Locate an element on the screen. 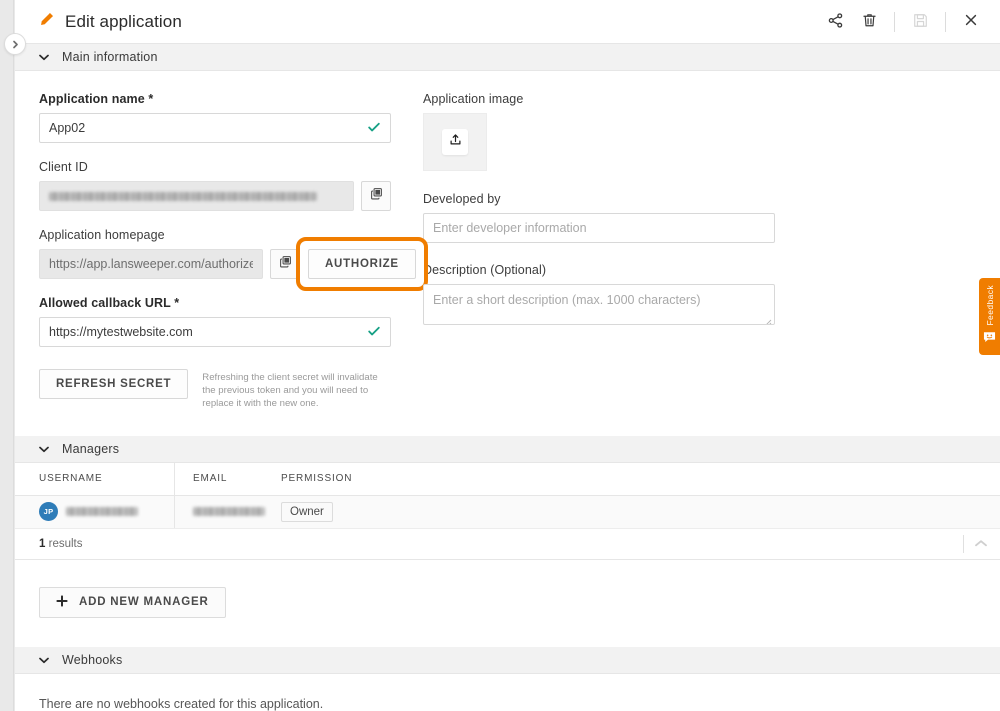 The image size is (1000, 711). page-title: Edit application is located at coordinates (123, 21).